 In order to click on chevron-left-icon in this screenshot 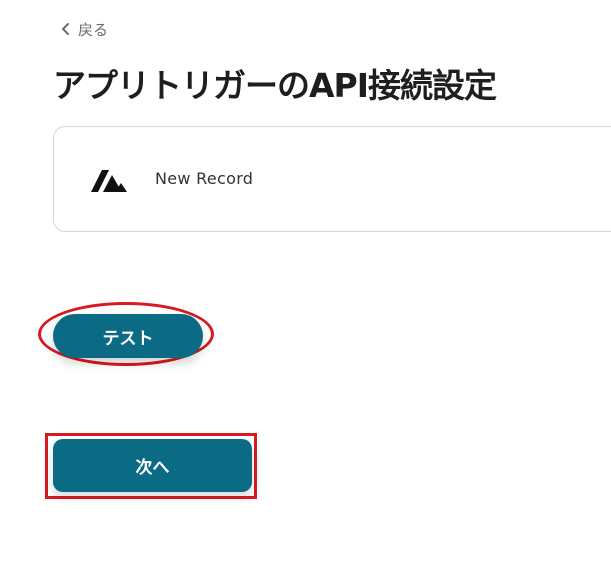, I will do `click(66, 29)`.